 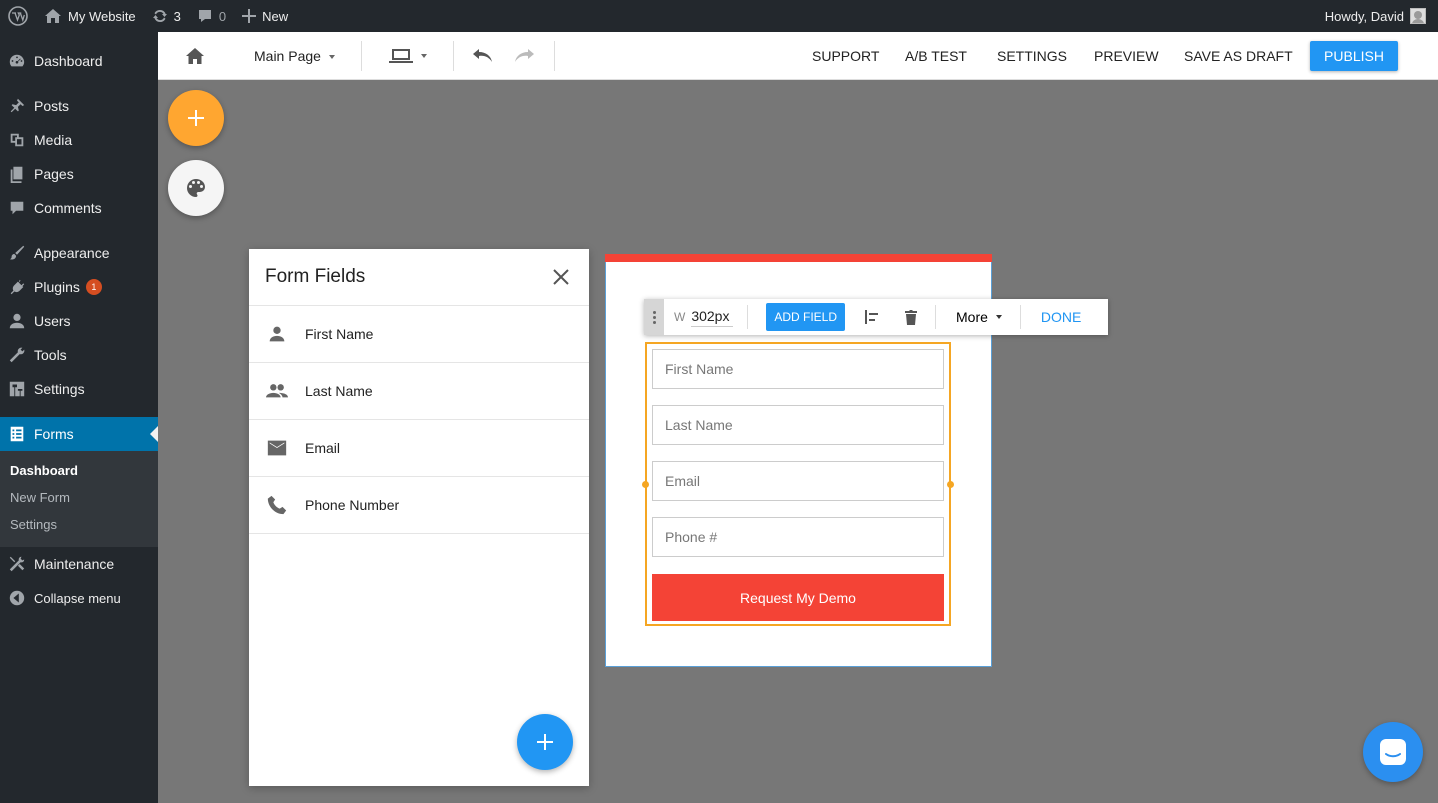 I want to click on submenu-settings: Settings, so click(x=33, y=524).